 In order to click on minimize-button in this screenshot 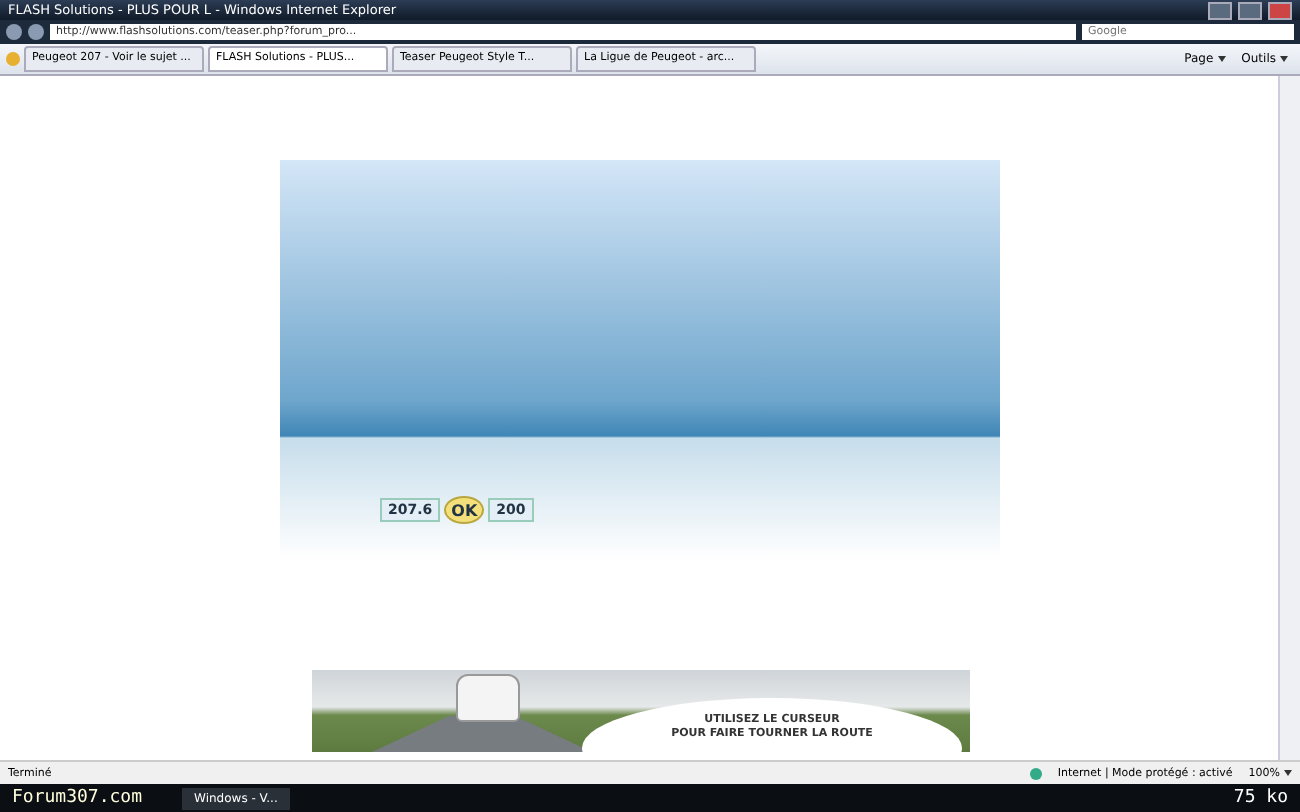, I will do `click(1220, 10)`.